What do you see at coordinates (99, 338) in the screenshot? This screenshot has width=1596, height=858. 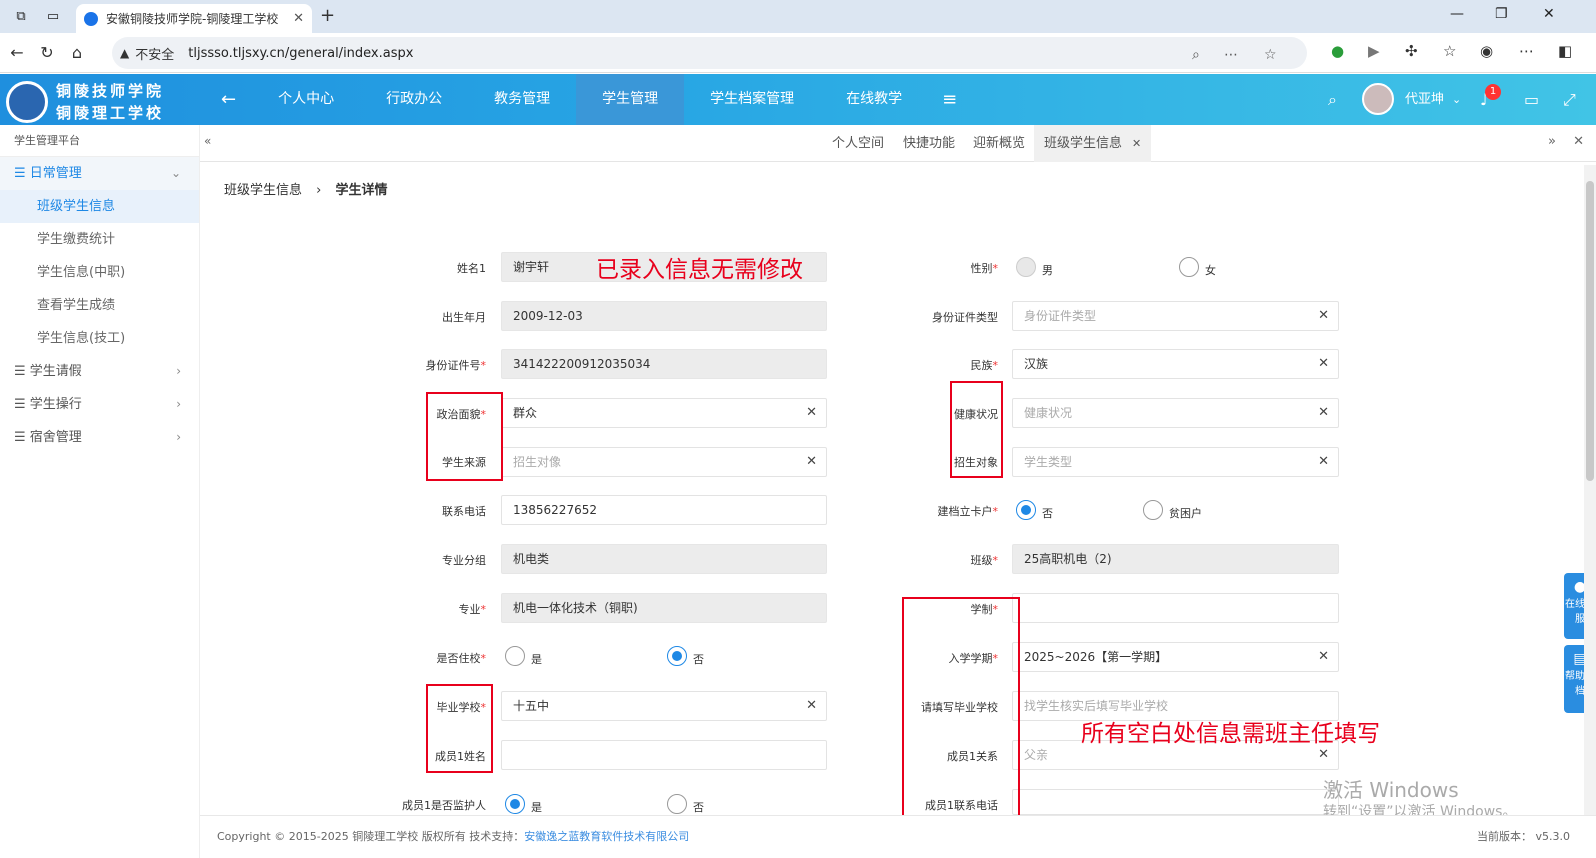 I see `sidebar-item-info-technical: 学生信息(技工)` at bounding box center [99, 338].